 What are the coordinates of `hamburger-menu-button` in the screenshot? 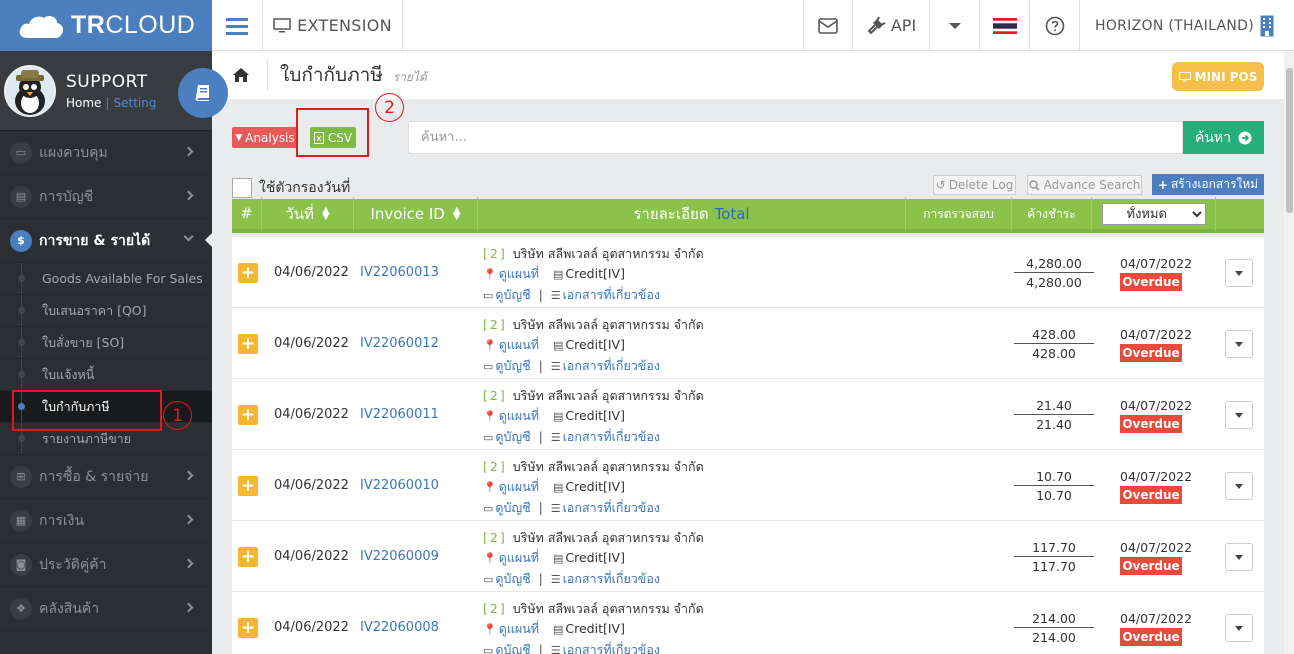 It's located at (237, 25).